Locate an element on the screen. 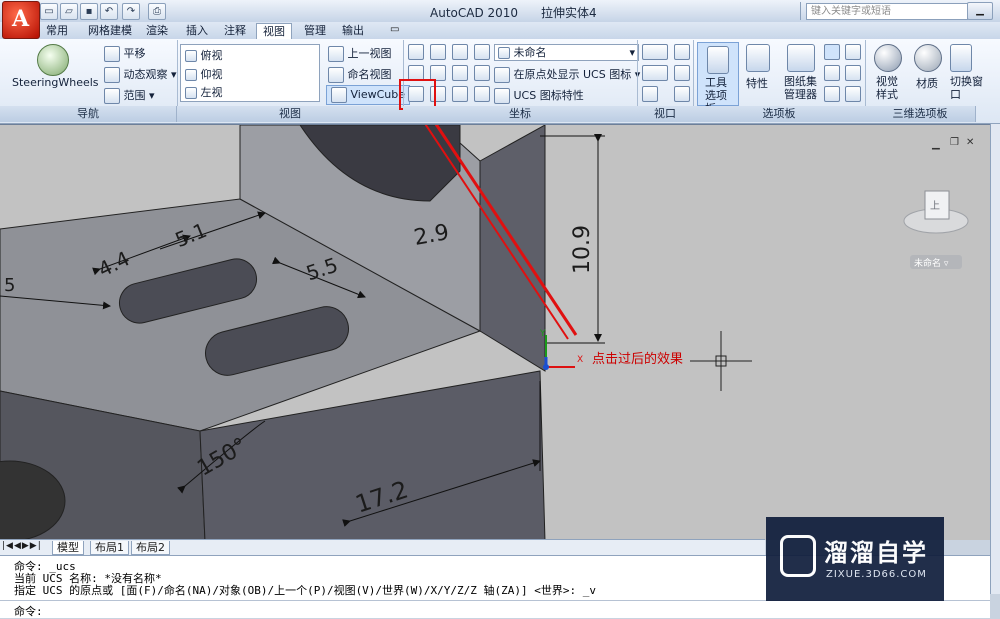  steeringwheels-icon is located at coordinates (53, 60).